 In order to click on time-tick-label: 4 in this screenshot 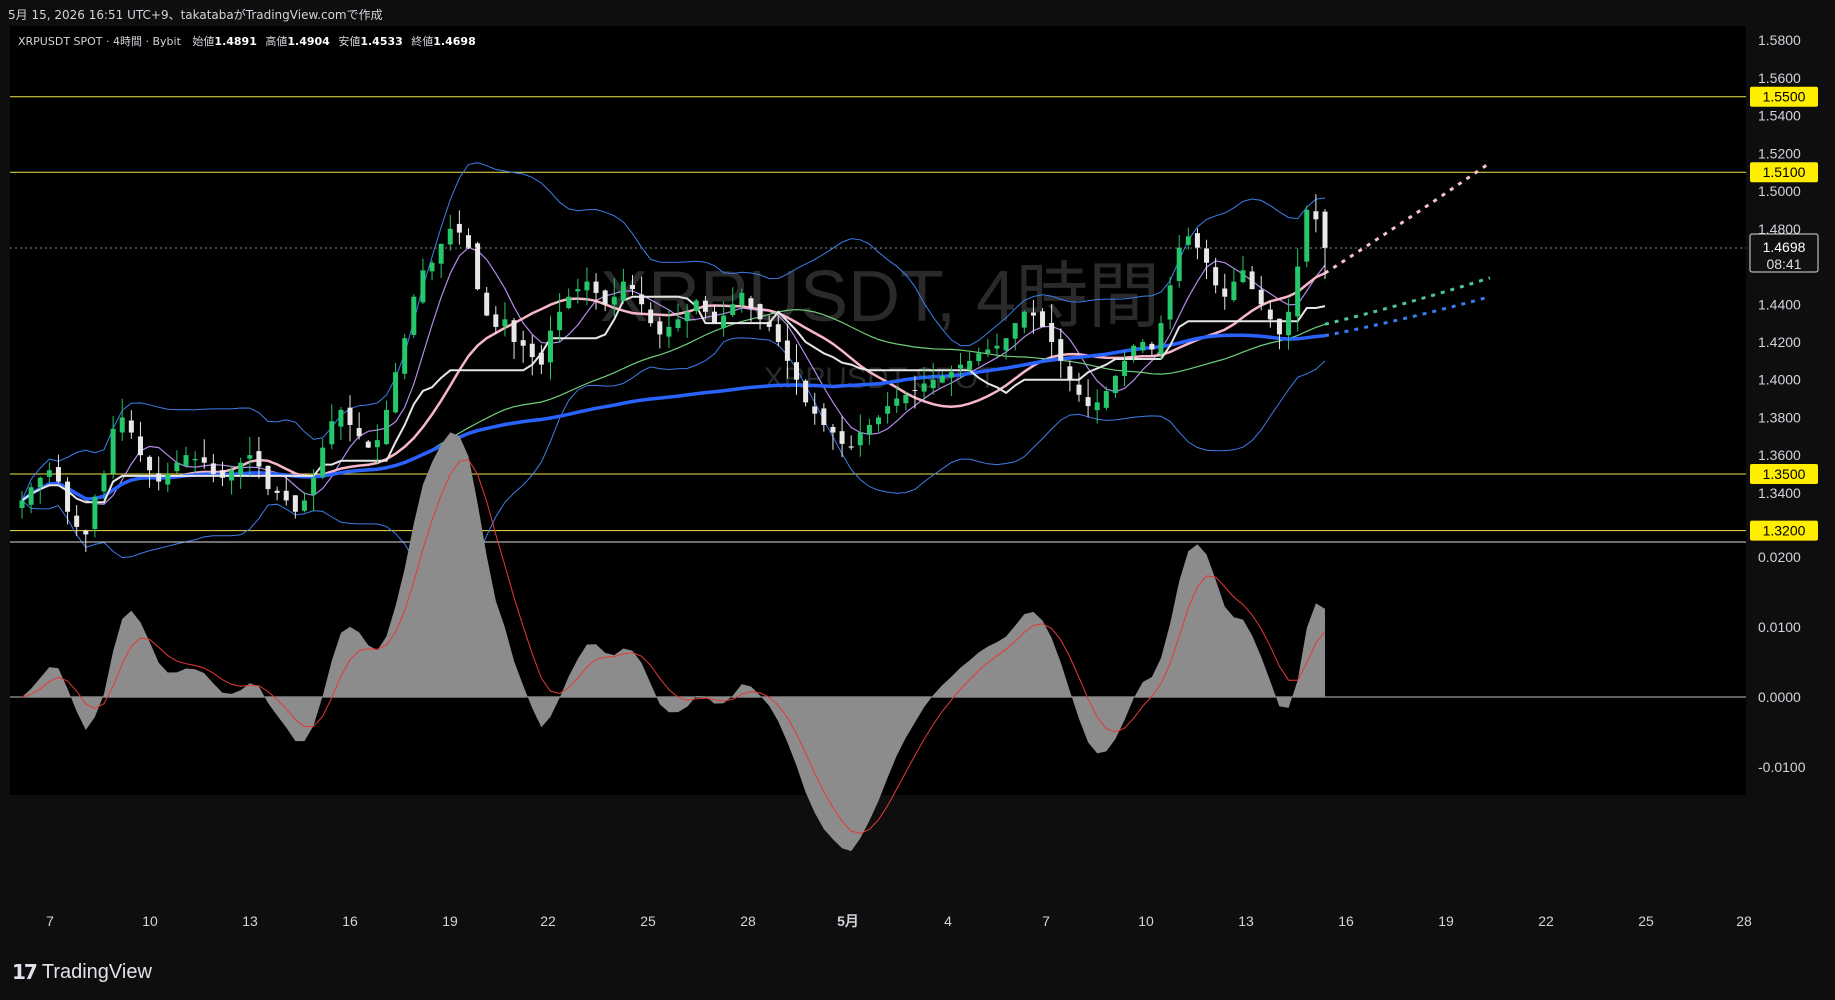, I will do `click(948, 921)`.